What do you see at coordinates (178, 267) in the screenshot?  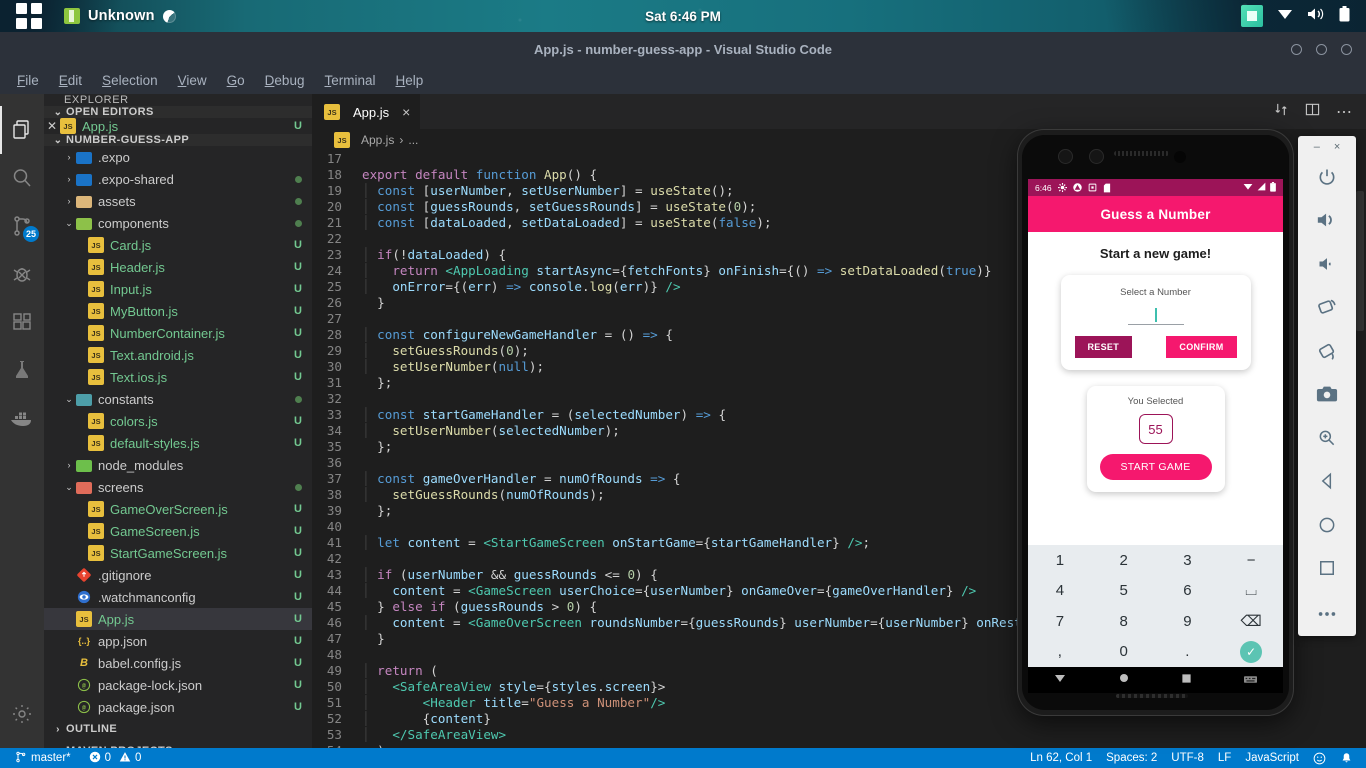 I see `tree-file: JS Header.js U` at bounding box center [178, 267].